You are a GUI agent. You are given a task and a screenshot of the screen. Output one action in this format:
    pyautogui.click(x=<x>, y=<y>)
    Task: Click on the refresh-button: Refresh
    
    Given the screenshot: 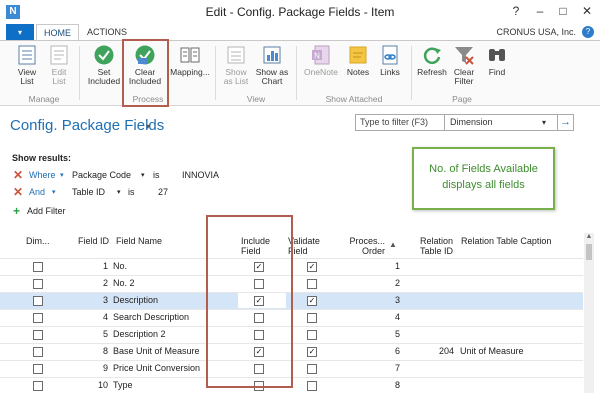 What is the action you would take?
    pyautogui.click(x=432, y=60)
    